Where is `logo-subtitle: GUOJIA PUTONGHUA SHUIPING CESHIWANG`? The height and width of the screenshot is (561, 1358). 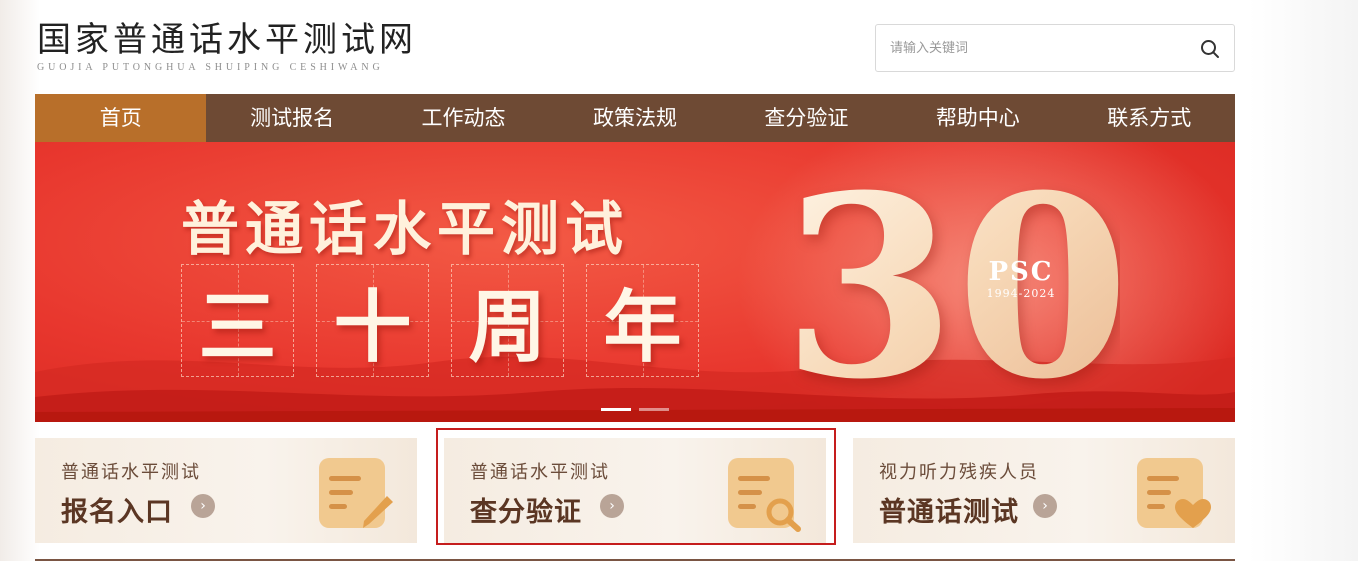
logo-subtitle: GUOJIA PUTONGHUA SHUIPING CESHIWANG is located at coordinates (210, 67).